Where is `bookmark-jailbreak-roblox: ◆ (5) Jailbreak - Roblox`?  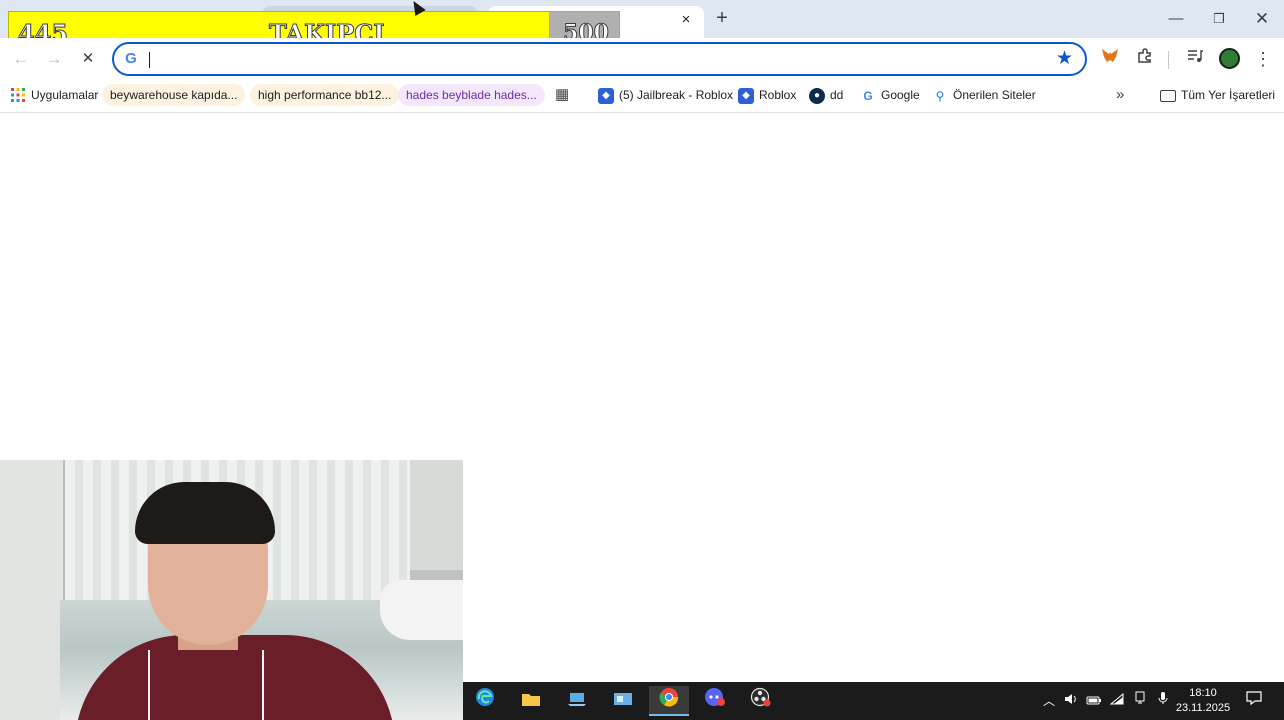
bookmark-jailbreak-roblox: ◆ (5) Jailbreak - Roblox is located at coordinates (665, 95).